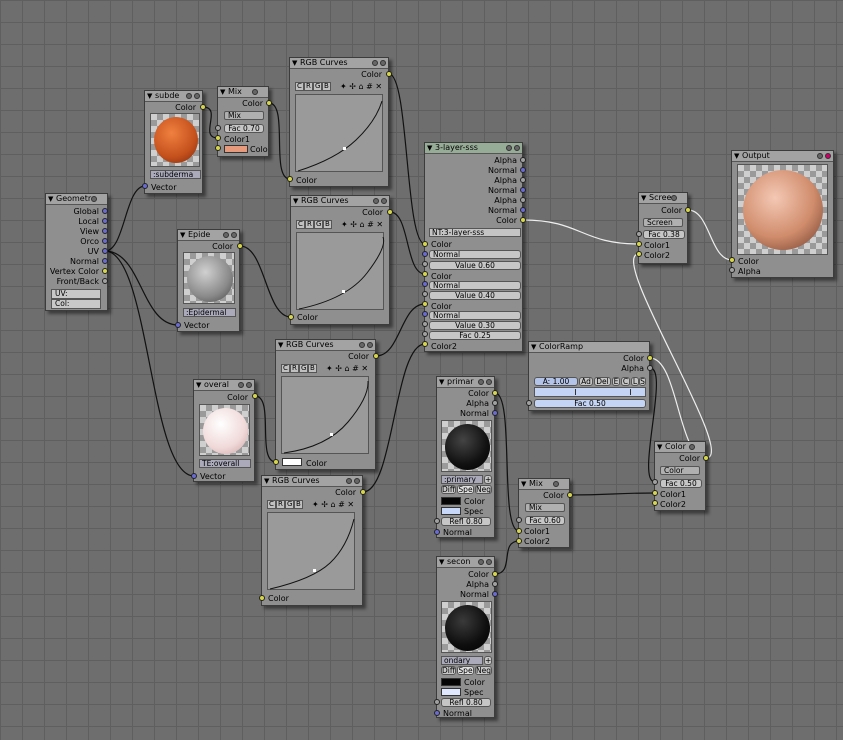  I want to click on texture-selector: :subderma, so click(175, 174).